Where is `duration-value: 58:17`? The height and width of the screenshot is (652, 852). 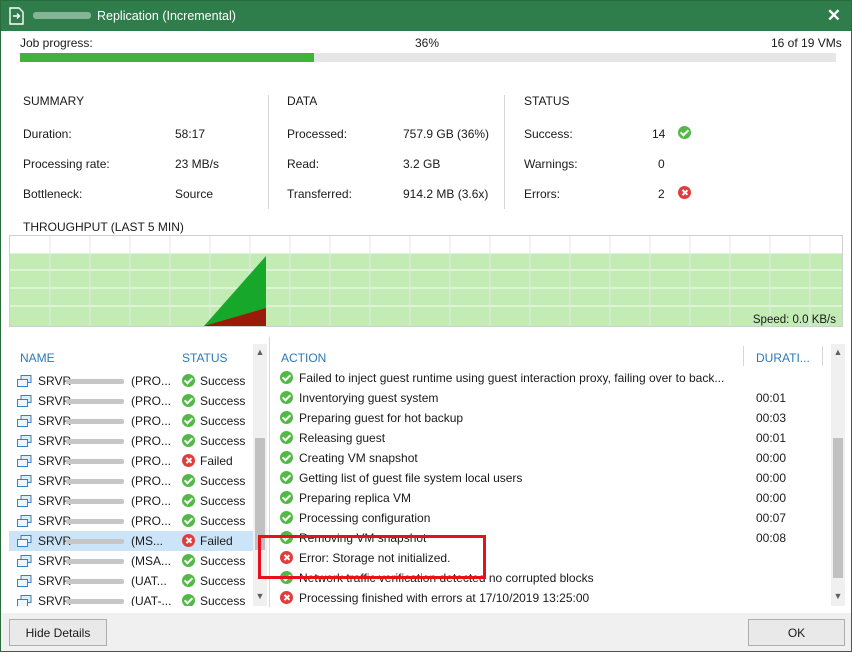 duration-value: 58:17 is located at coordinates (190, 134).